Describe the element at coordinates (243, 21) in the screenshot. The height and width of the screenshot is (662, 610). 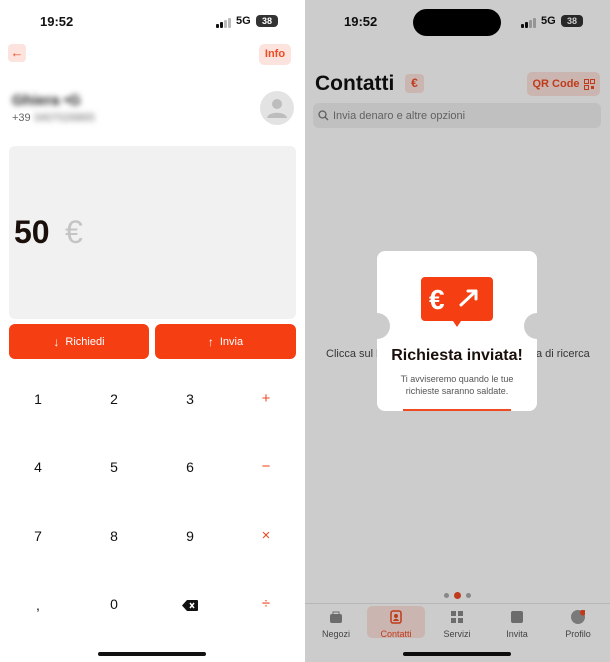
I see `network-label: 5G` at that location.